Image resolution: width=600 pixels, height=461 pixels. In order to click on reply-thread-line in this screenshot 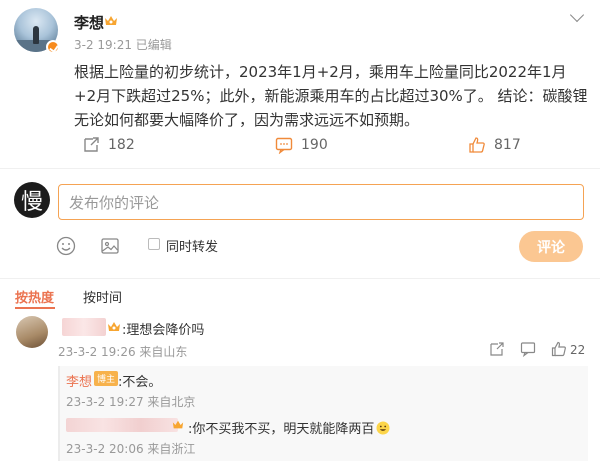, I will do `click(59, 413)`.